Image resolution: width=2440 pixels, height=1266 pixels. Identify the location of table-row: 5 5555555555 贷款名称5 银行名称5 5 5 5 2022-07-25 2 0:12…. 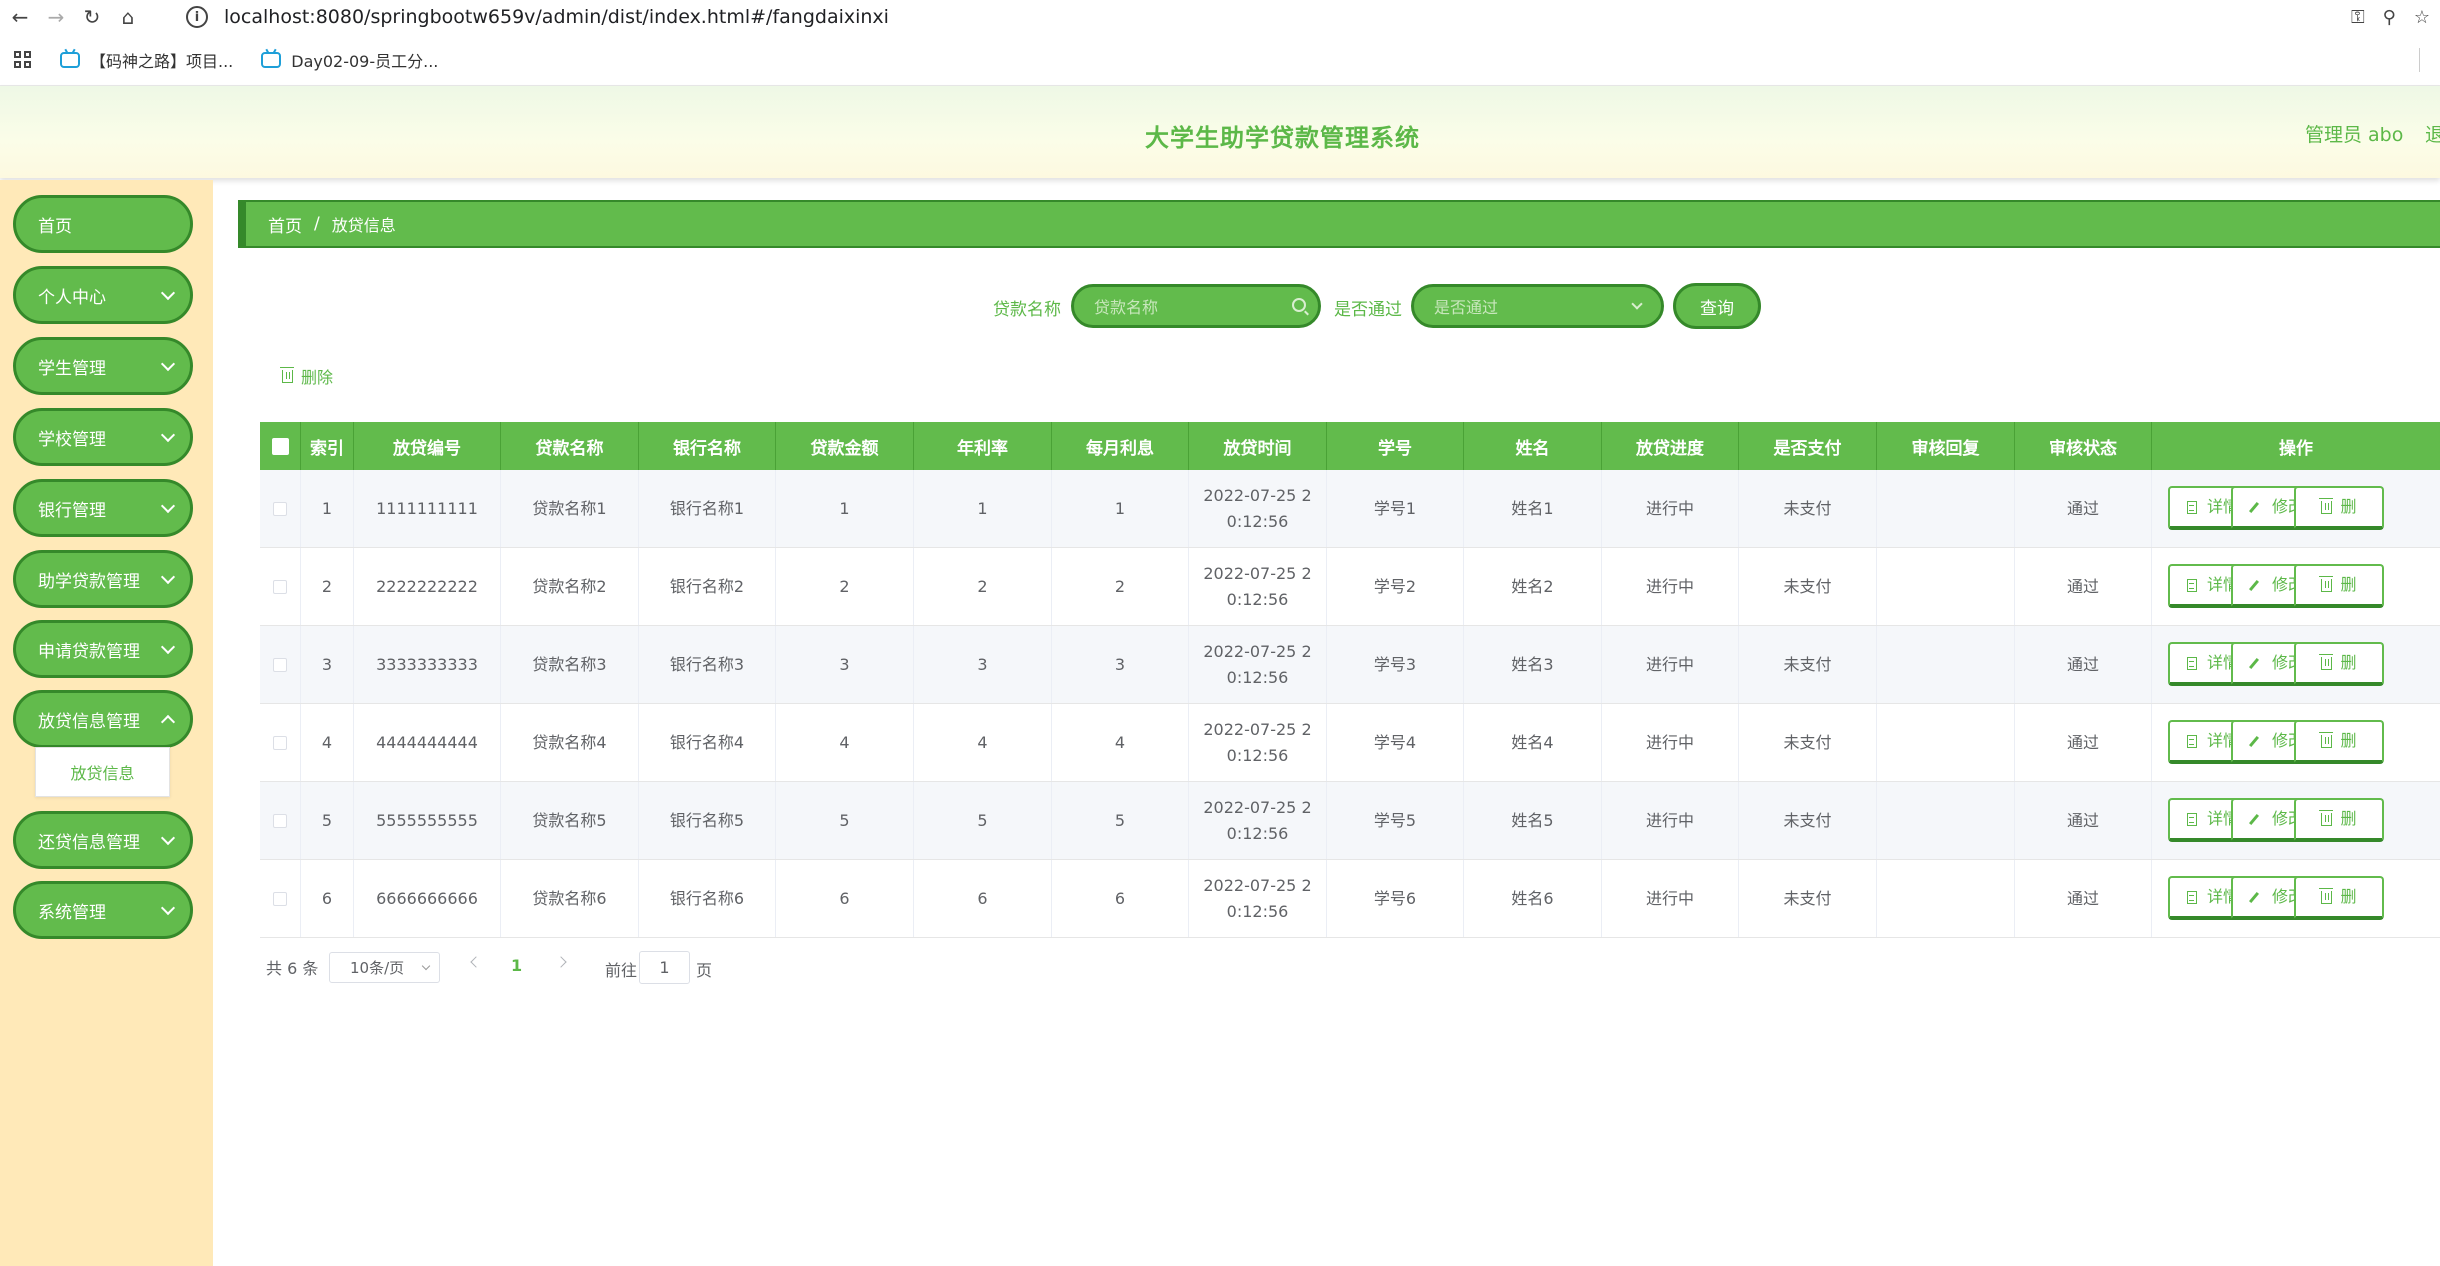
(1350, 821).